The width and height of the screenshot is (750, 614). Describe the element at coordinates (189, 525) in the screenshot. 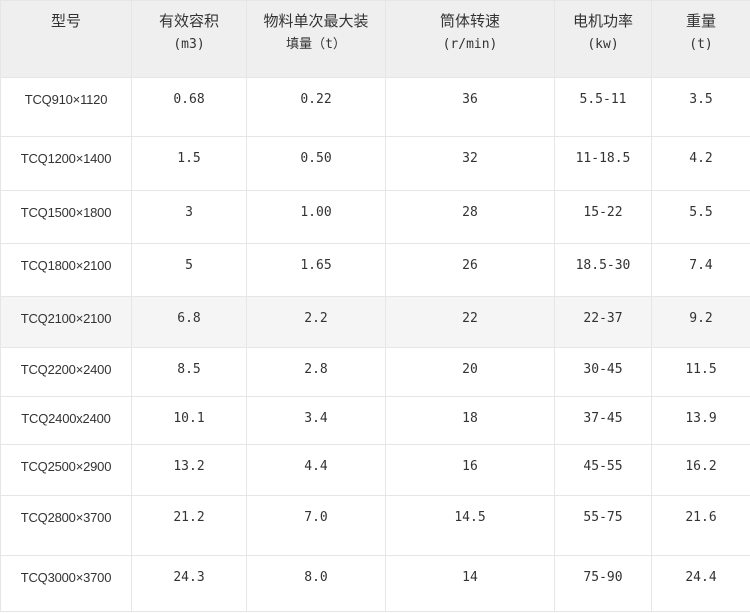

I see `cell-volume: 21.2` at that location.